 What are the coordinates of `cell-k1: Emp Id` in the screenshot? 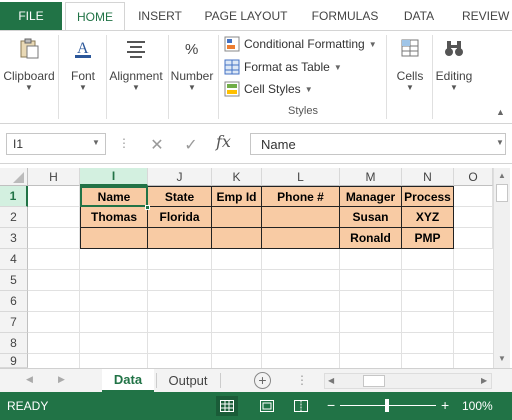 It's located at (237, 196).